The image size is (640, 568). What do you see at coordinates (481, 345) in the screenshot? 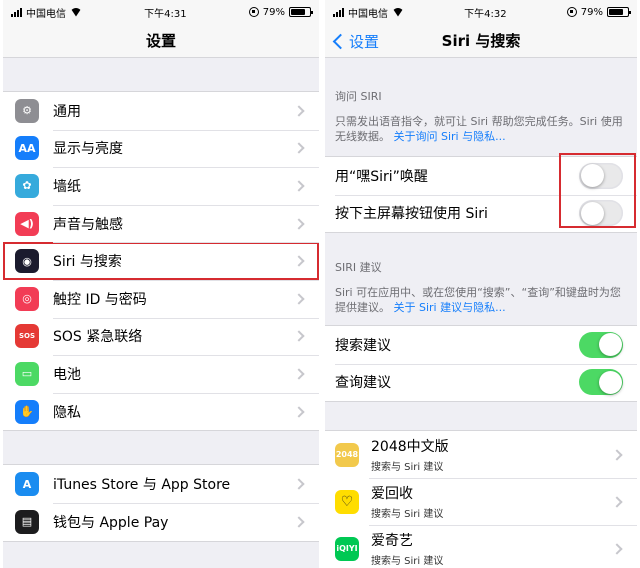
I see `toggle-row: 搜索建议` at bounding box center [481, 345].